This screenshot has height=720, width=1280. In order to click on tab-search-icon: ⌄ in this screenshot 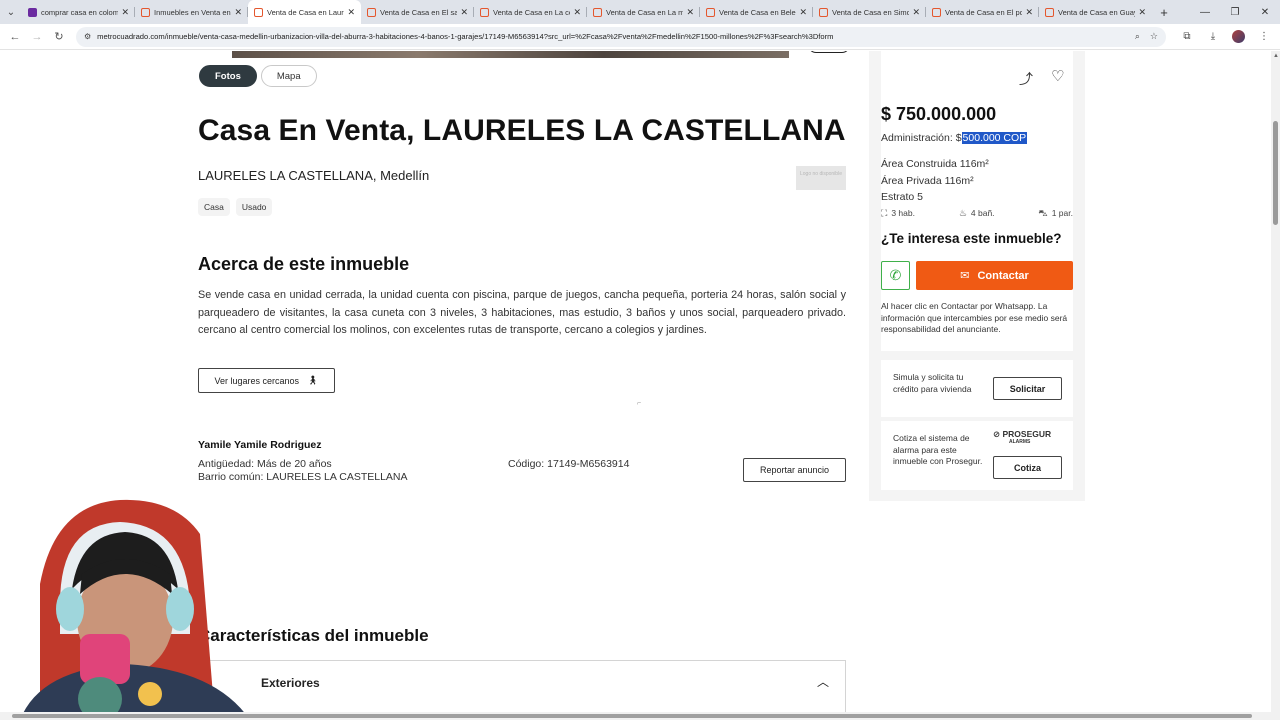, I will do `click(11, 12)`.